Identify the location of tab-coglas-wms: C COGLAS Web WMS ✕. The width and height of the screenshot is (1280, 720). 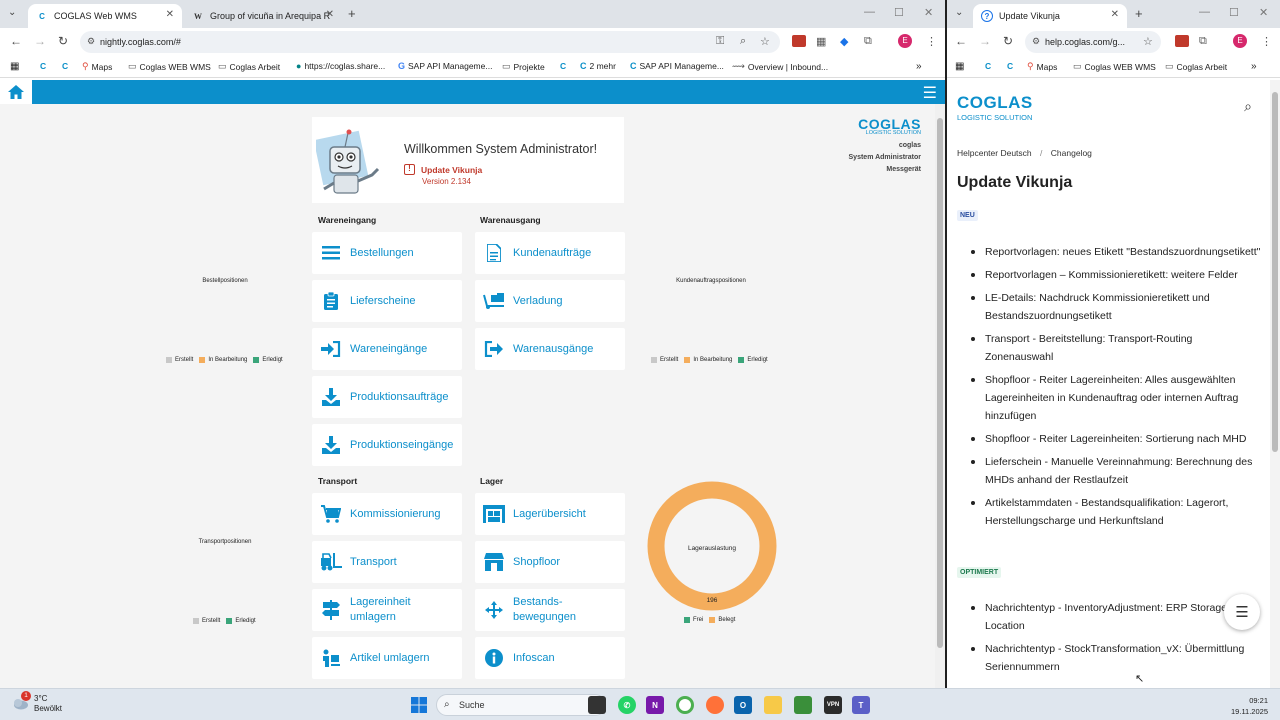
(105, 16).